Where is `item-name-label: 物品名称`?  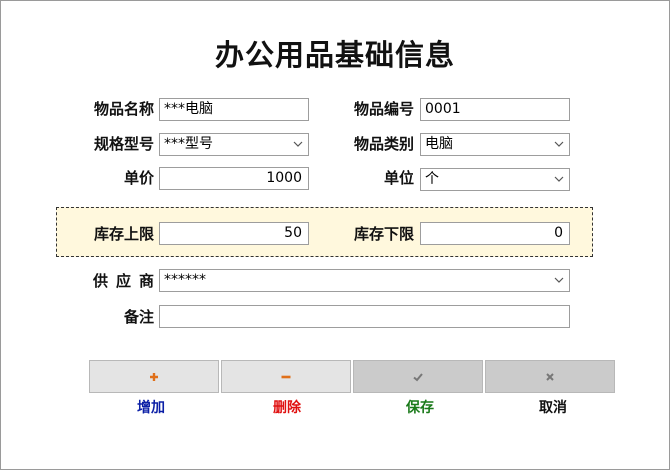
item-name-label: 物品名称 is located at coordinates (123, 109).